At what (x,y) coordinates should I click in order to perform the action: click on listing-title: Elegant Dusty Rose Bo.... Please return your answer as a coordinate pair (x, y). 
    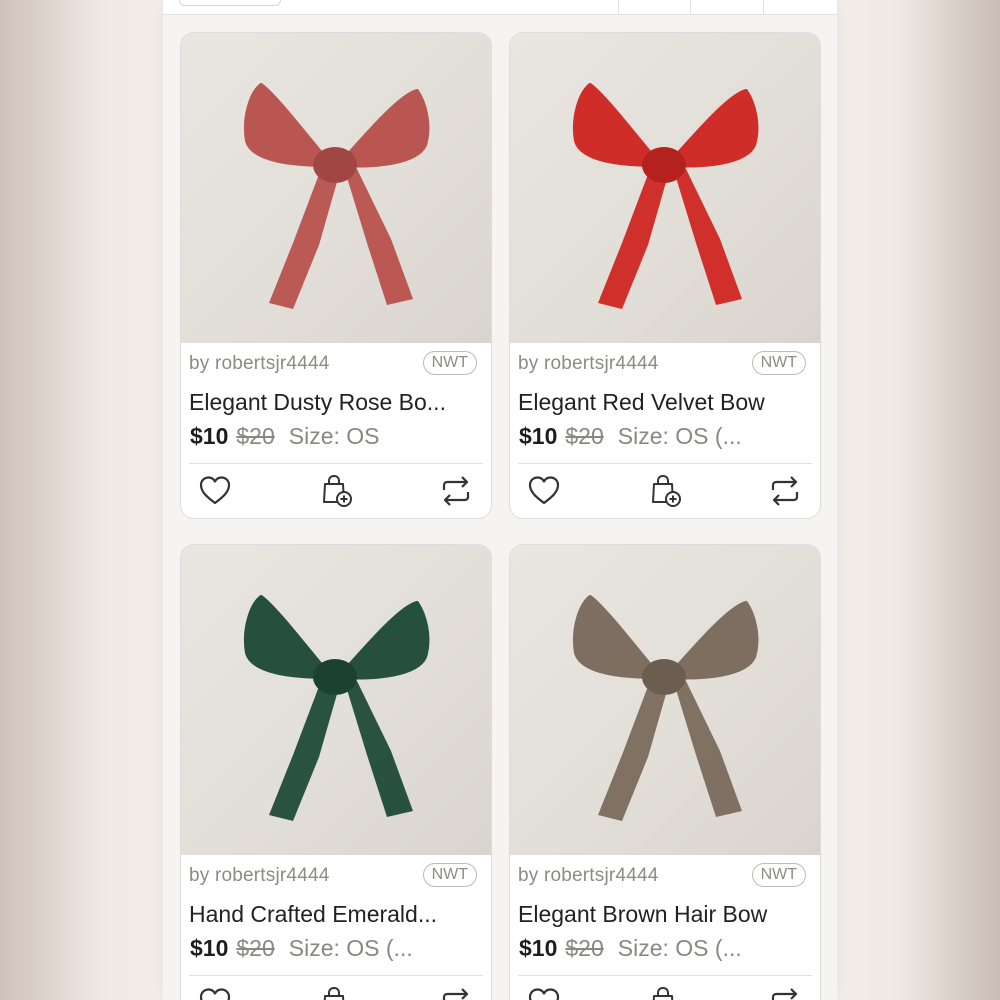
    Looking at the image, I should click on (334, 402).